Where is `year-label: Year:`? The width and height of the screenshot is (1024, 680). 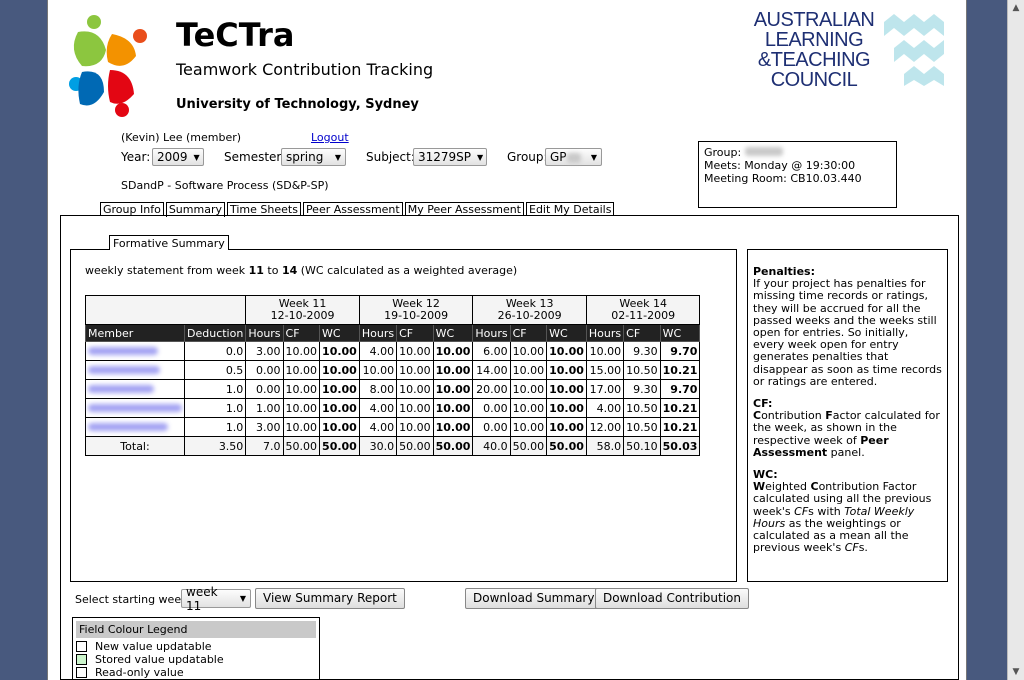 year-label: Year: is located at coordinates (136, 157).